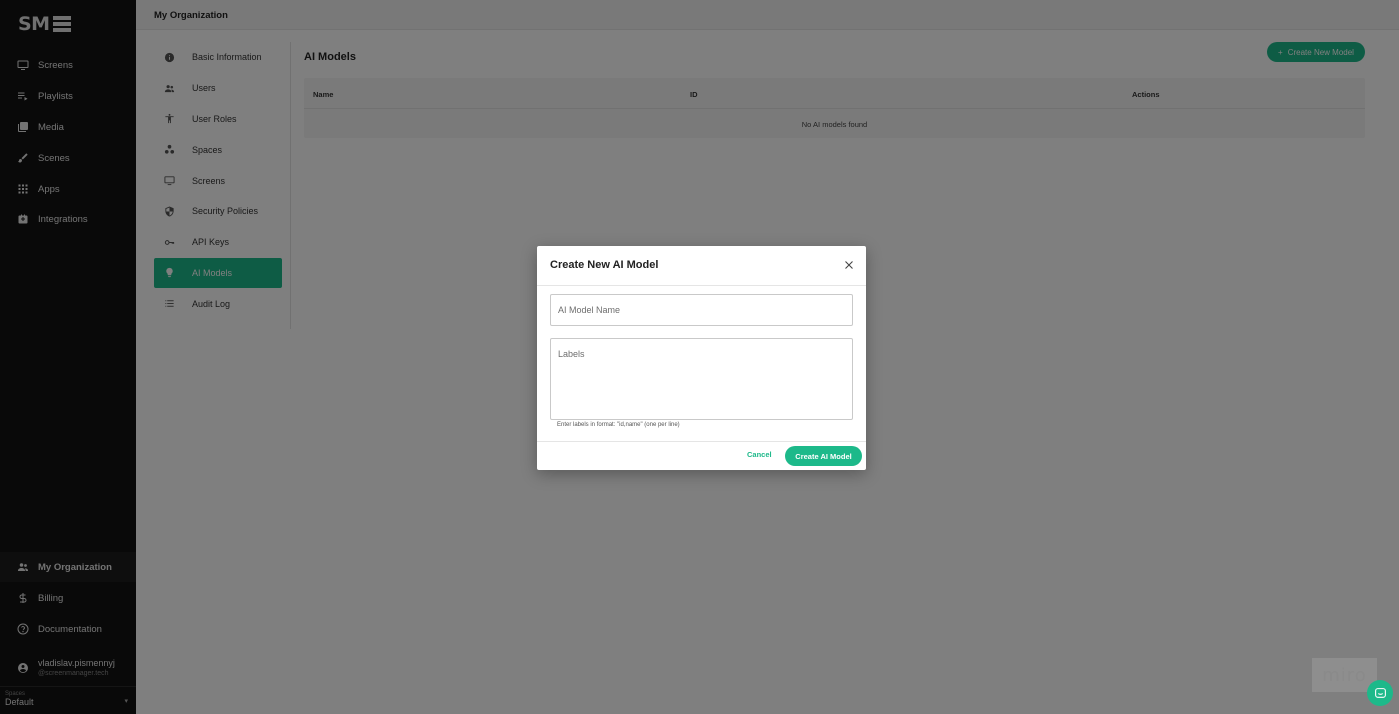  I want to click on dialog-header: Create New AI Model, so click(701, 266).